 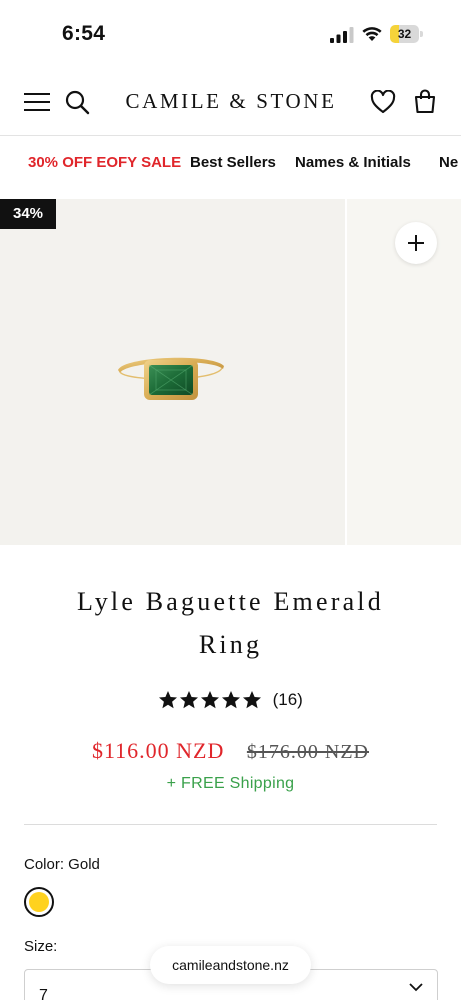 What do you see at coordinates (425, 101) in the screenshot?
I see `shopping-bag-icon` at bounding box center [425, 101].